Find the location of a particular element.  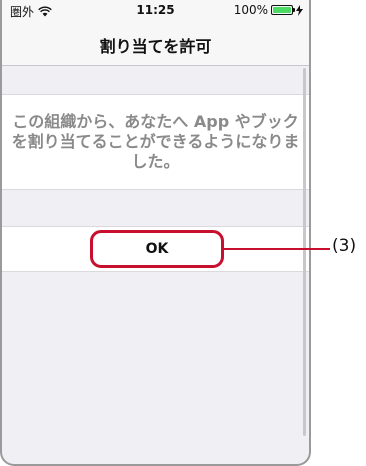

status-bar: 圏外 11:25 100% is located at coordinates (155, 11).